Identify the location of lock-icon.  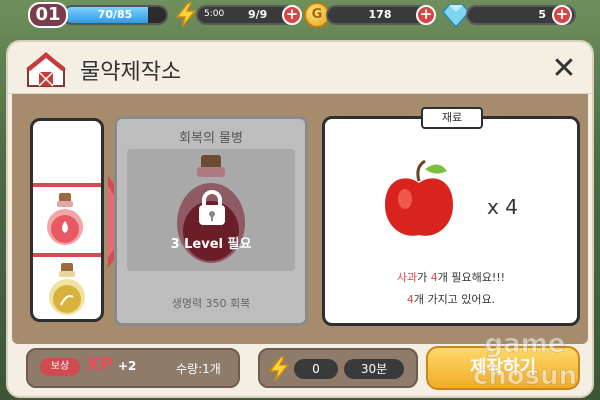
(212, 207).